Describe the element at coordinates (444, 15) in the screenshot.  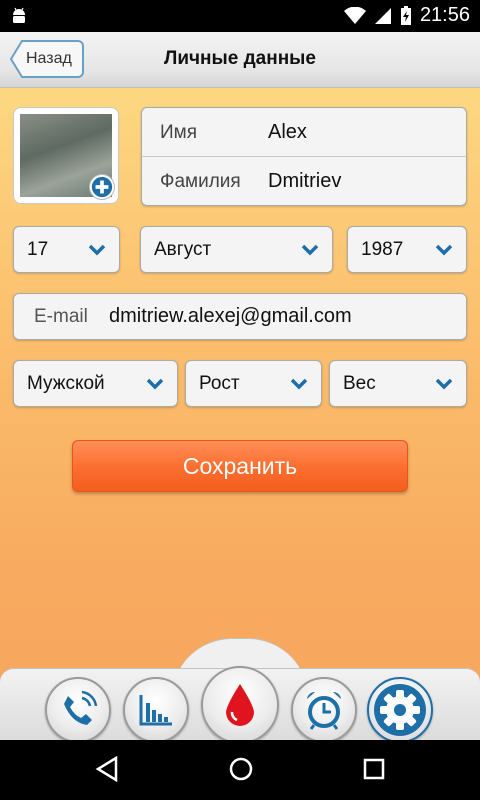
I see `clock: 21:56` at that location.